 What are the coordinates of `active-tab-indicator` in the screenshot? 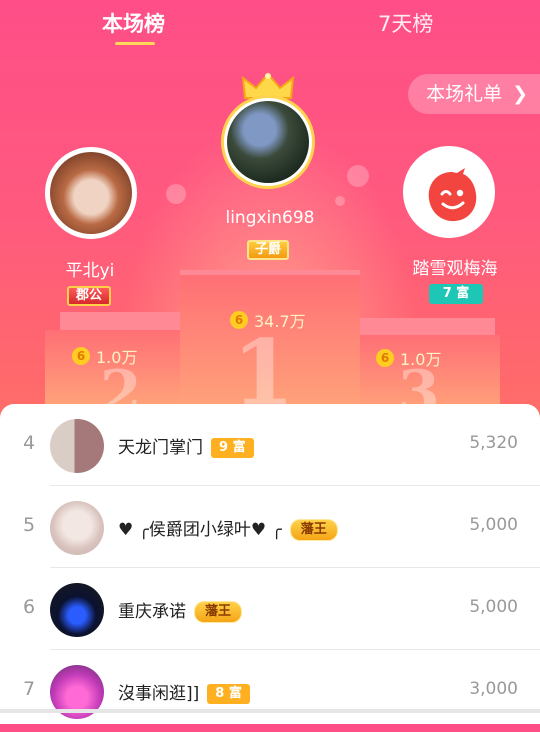 It's located at (135, 43).